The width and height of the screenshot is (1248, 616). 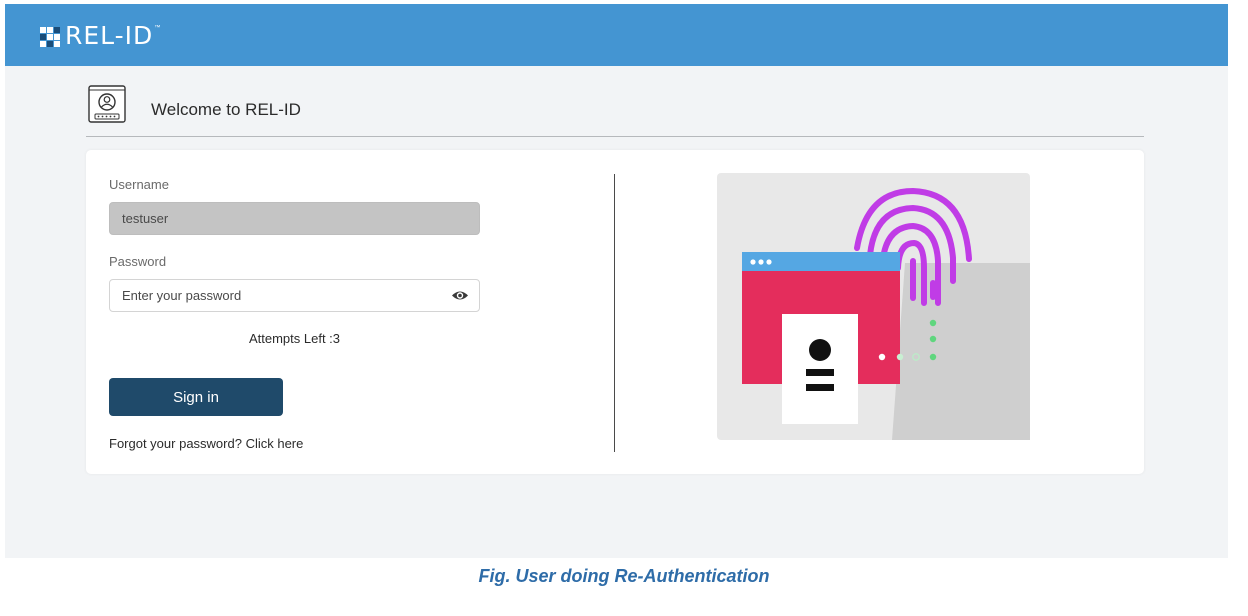 I want to click on welcome-header: Welcome to REL-ID, so click(x=615, y=110).